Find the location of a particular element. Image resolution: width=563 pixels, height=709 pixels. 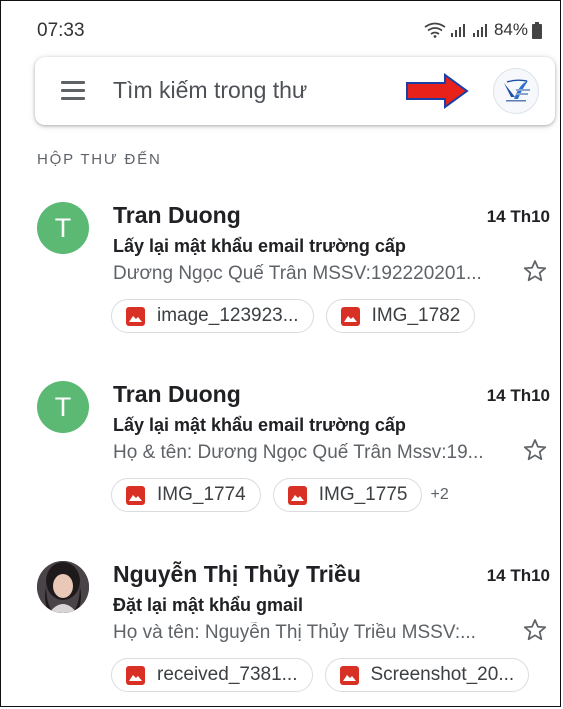

attachment-chip: IMG_1774 is located at coordinates (186, 495).